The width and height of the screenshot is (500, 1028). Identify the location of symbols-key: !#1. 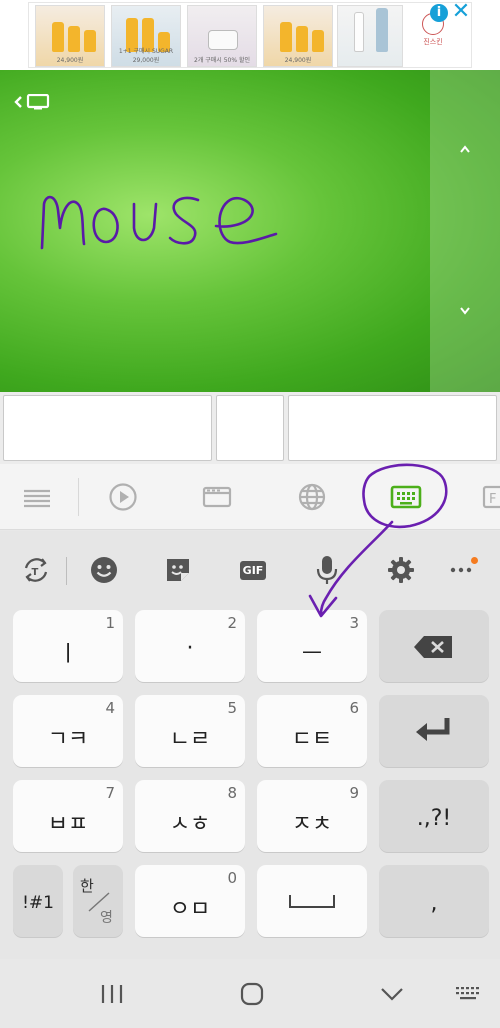
(38, 901).